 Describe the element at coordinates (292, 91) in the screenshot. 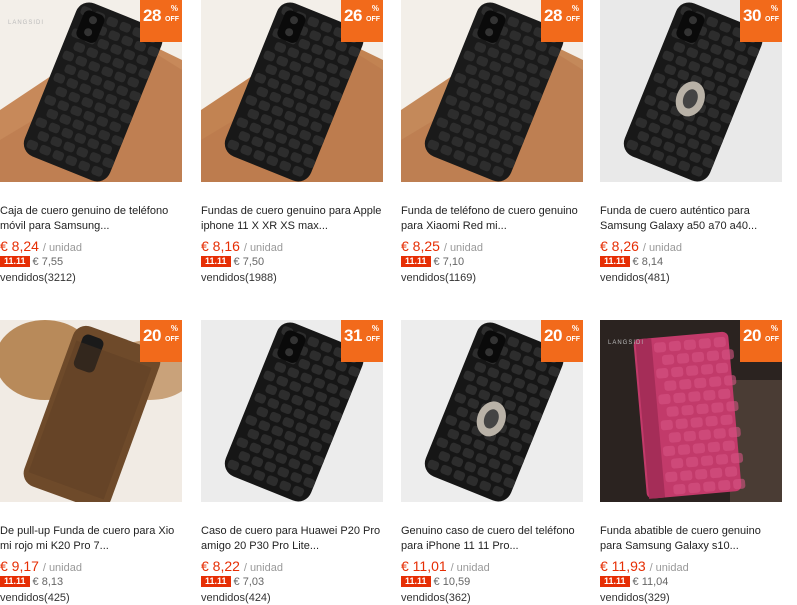

I see `product-image: 26% OFF` at that location.